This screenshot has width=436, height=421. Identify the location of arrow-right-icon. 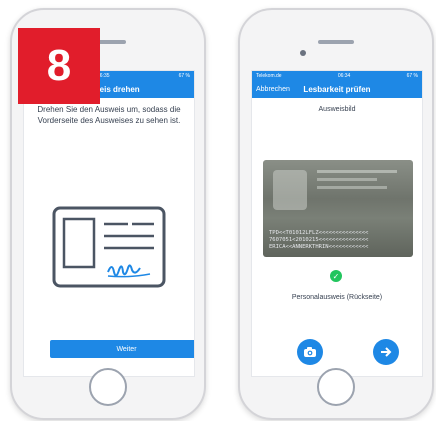
(386, 352).